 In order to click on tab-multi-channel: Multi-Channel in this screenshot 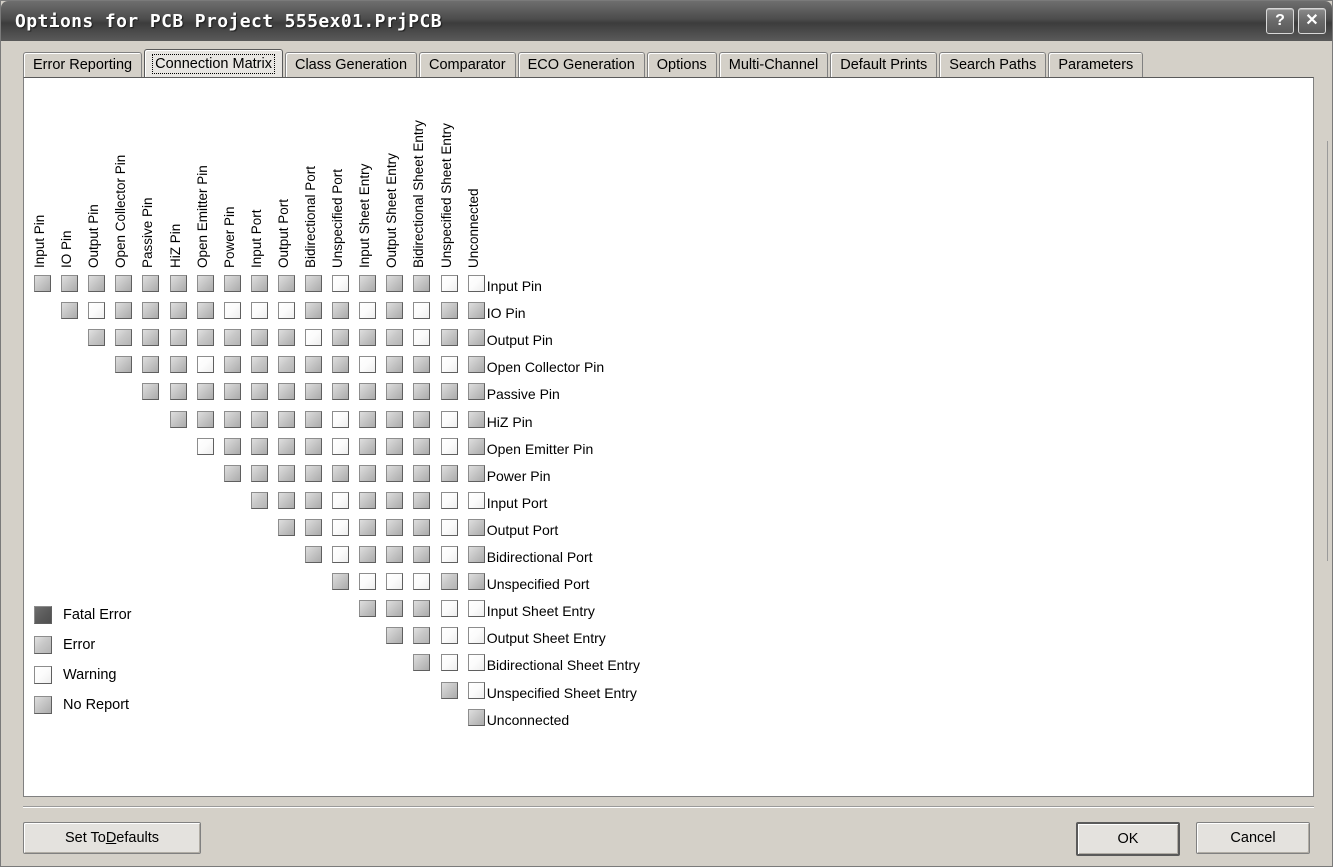, I will do `click(773, 64)`.